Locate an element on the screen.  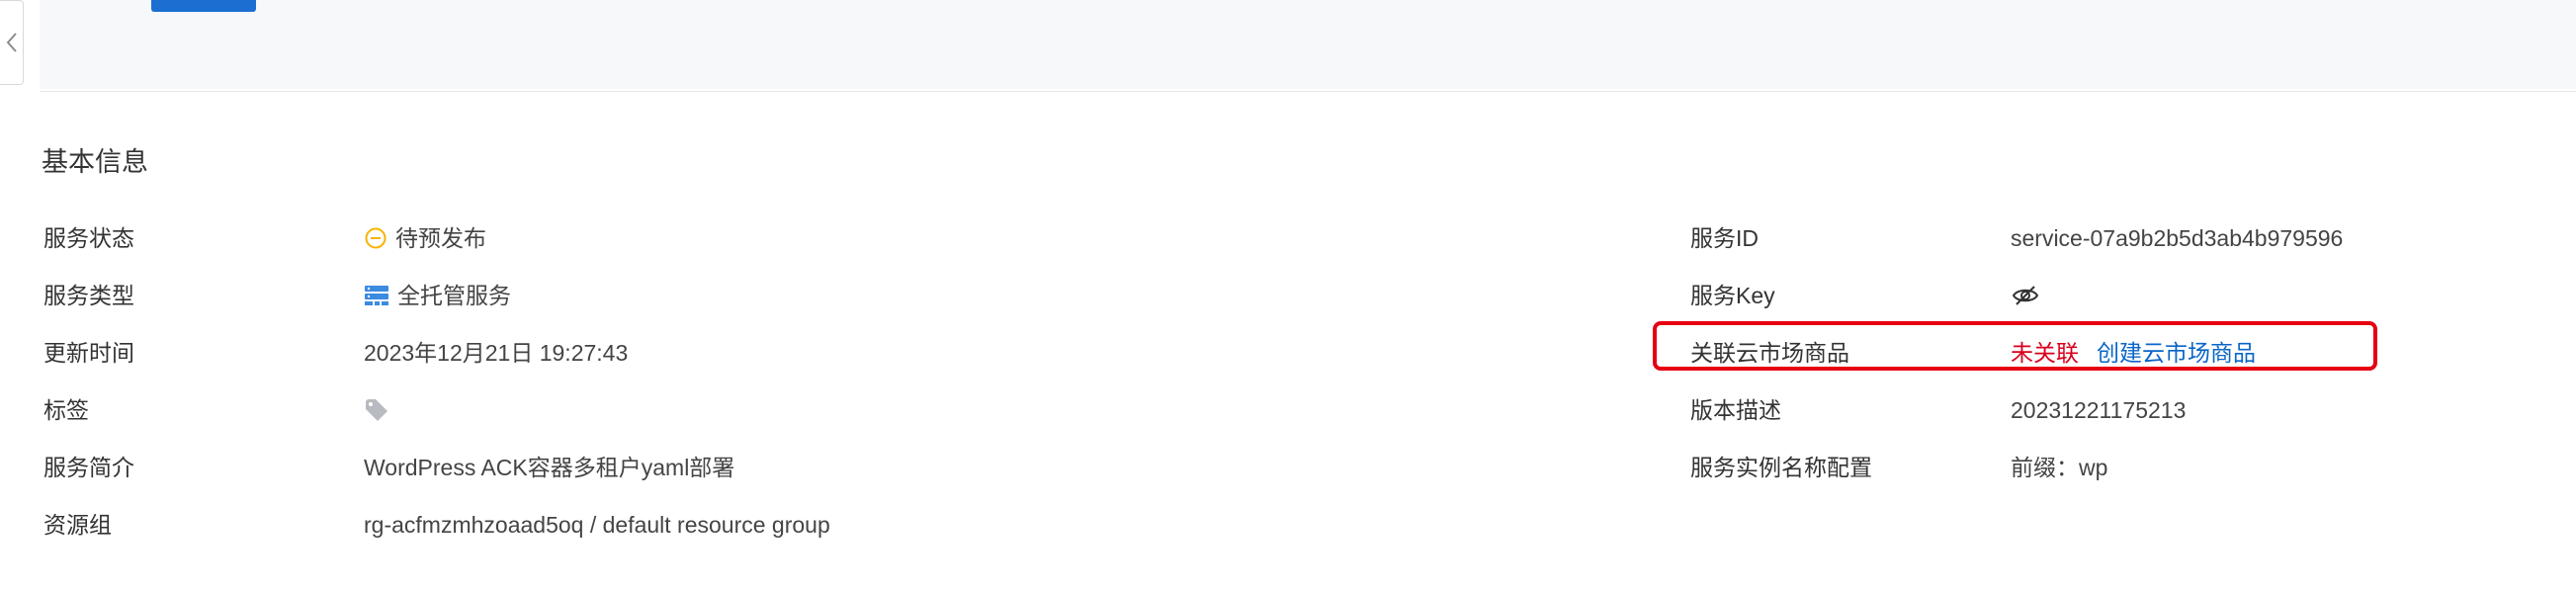
service-key-value is located at coordinates (2025, 295).